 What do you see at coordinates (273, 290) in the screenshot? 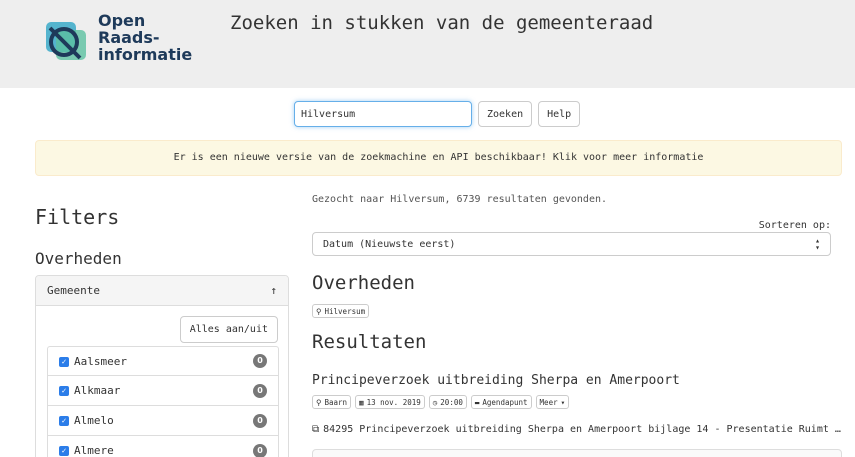
I see `collapse-arrow-icon: ↑` at bounding box center [273, 290].